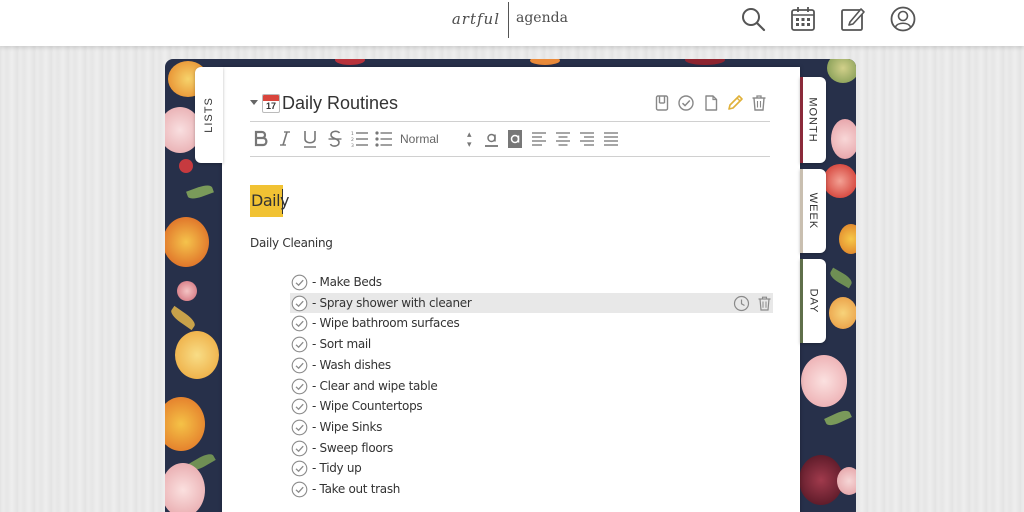  I want to click on italic-button, so click(285, 139).